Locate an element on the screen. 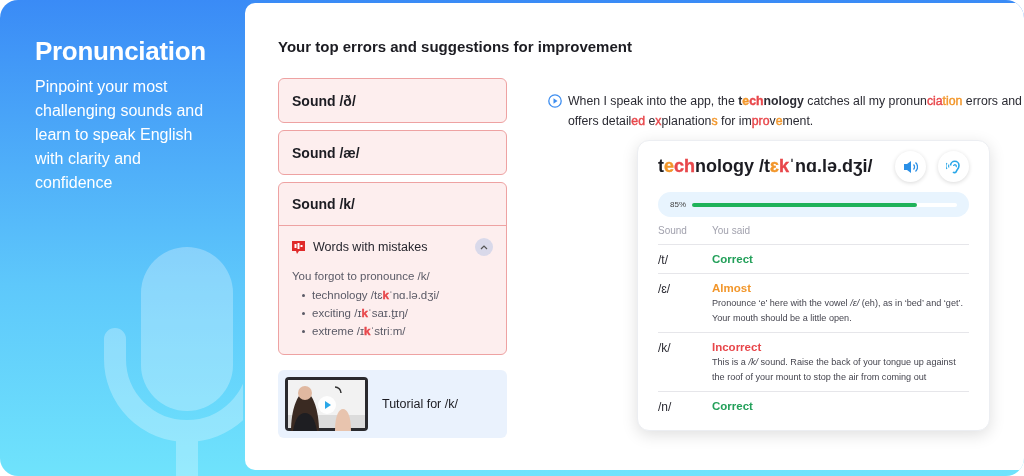 The image size is (1024, 476). result-label: Incorrect is located at coordinates (737, 347).